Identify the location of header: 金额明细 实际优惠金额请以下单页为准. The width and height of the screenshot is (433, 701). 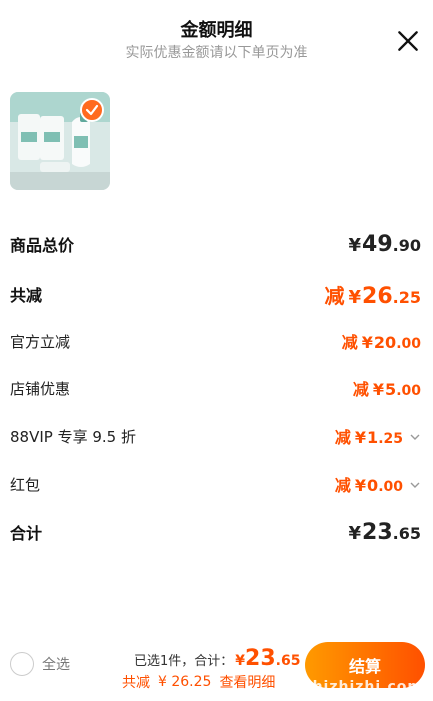
(216, 35).